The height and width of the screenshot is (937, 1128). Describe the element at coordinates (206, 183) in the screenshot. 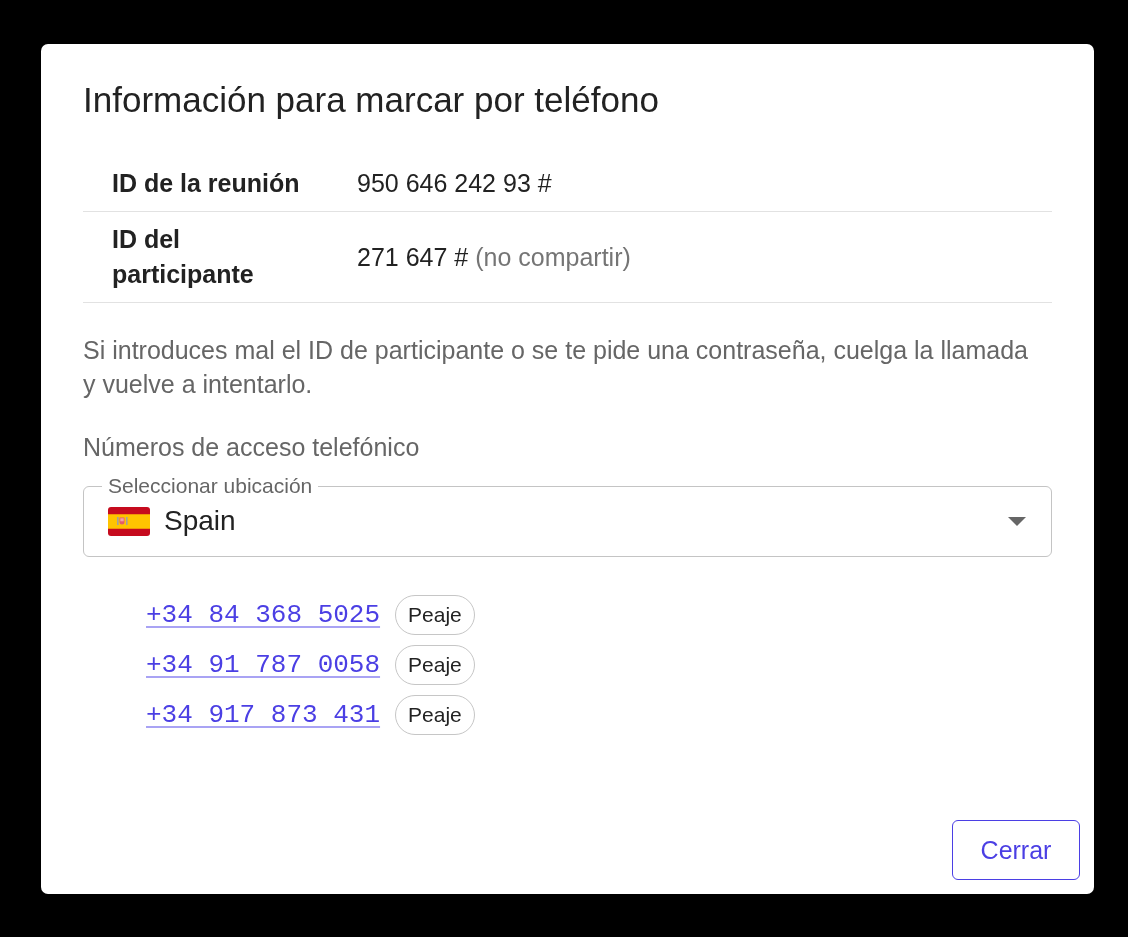

I see `detail-label: ID de la reunión` at that location.